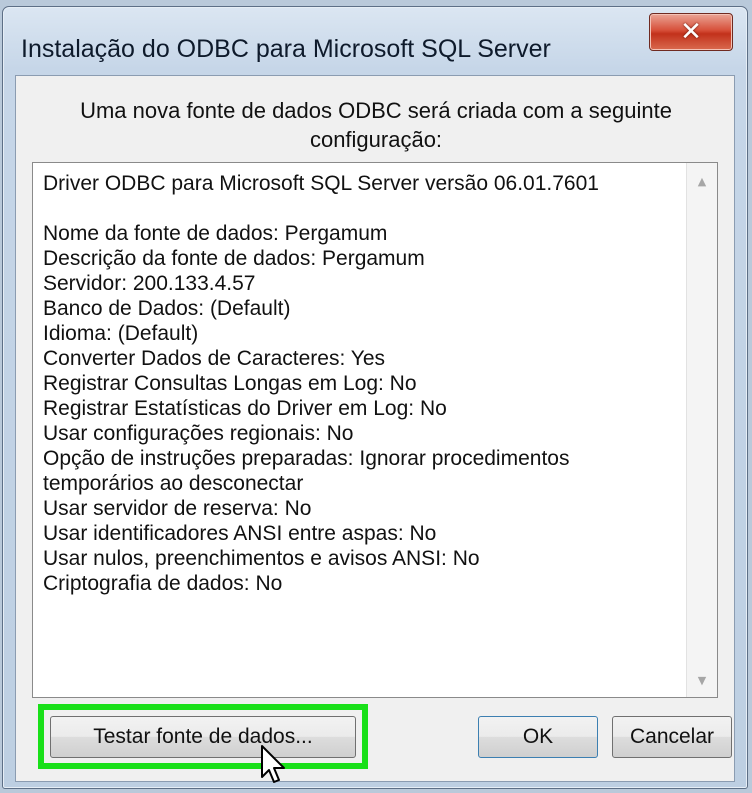  What do you see at coordinates (215, 233) in the screenshot?
I see `config-line: Nome da fonte de dados: Pergamum` at bounding box center [215, 233].